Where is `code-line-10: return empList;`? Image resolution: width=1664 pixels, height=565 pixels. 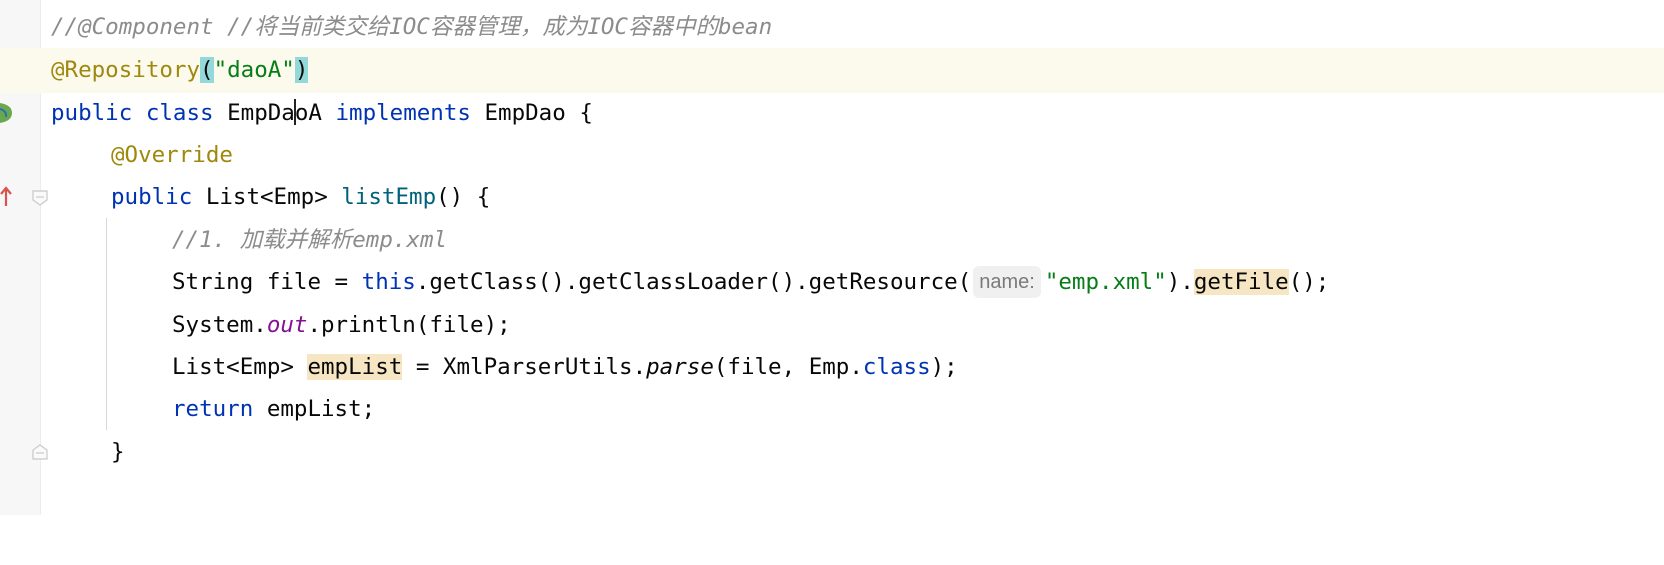 code-line-10: return empList; is located at coordinates (832, 409).